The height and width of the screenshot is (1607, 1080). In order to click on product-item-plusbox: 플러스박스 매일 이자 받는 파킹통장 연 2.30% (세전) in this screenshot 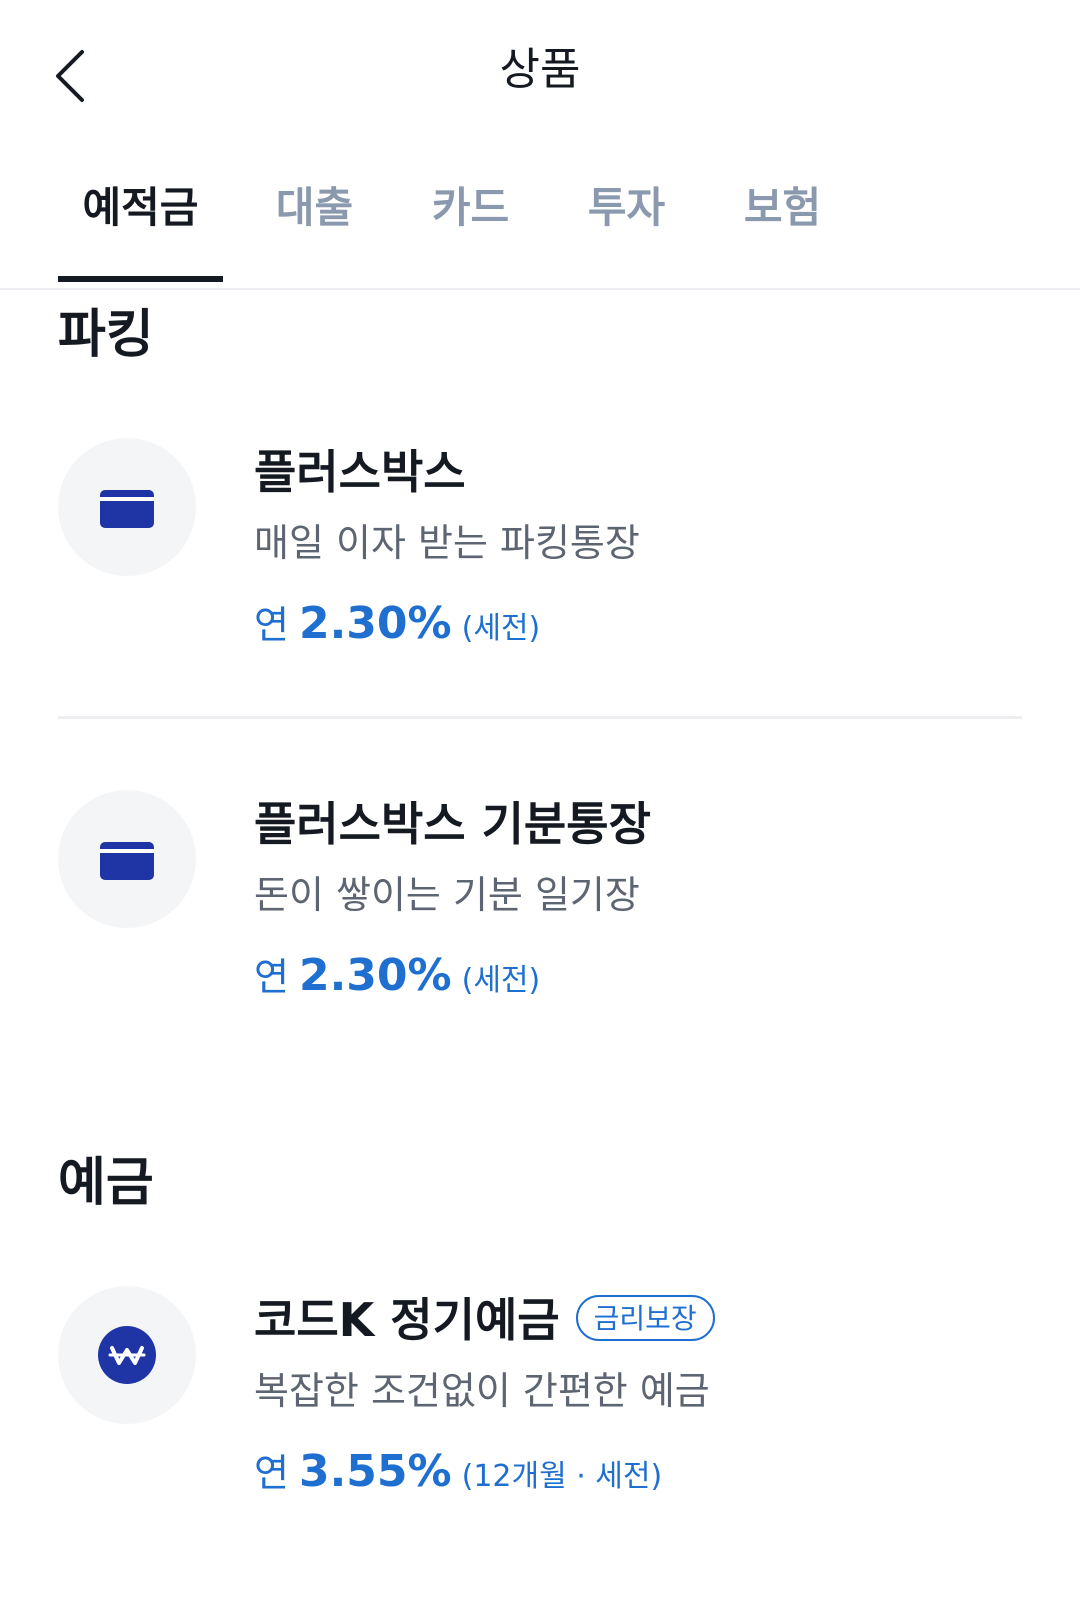, I will do `click(540, 548)`.